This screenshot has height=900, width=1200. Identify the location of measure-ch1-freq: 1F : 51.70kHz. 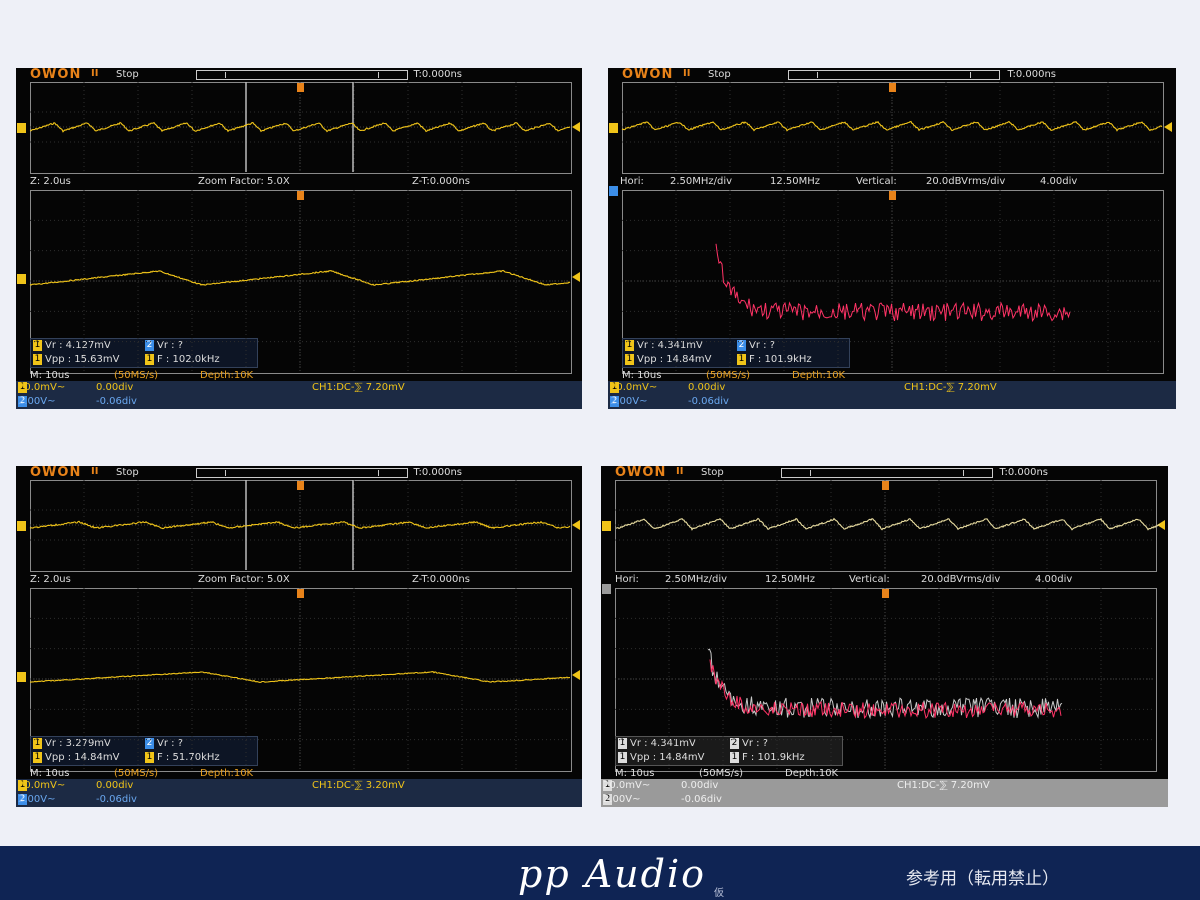
(182, 757).